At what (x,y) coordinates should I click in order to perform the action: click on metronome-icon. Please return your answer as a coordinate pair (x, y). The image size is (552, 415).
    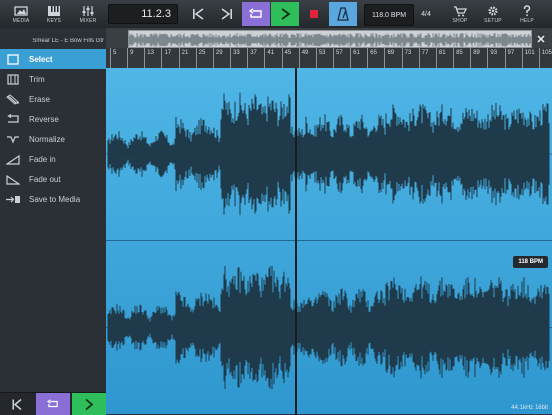
    Looking at the image, I should click on (343, 14).